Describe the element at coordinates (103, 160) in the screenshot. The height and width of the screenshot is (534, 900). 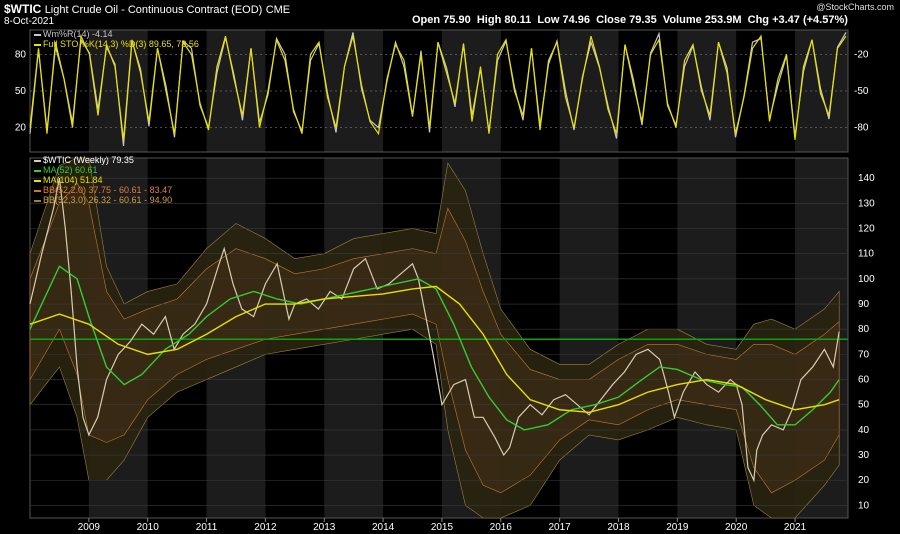
I see `legend-price: $WTIC (Weekly) 79.35` at that location.